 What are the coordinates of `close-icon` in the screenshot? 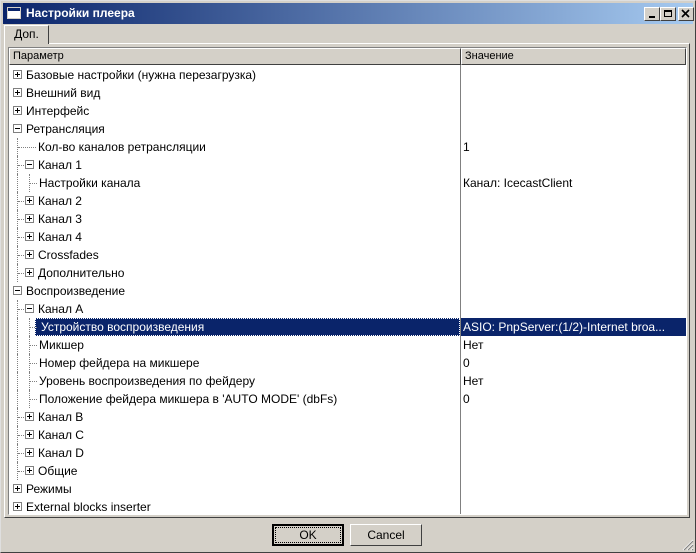 It's located at (685, 13).